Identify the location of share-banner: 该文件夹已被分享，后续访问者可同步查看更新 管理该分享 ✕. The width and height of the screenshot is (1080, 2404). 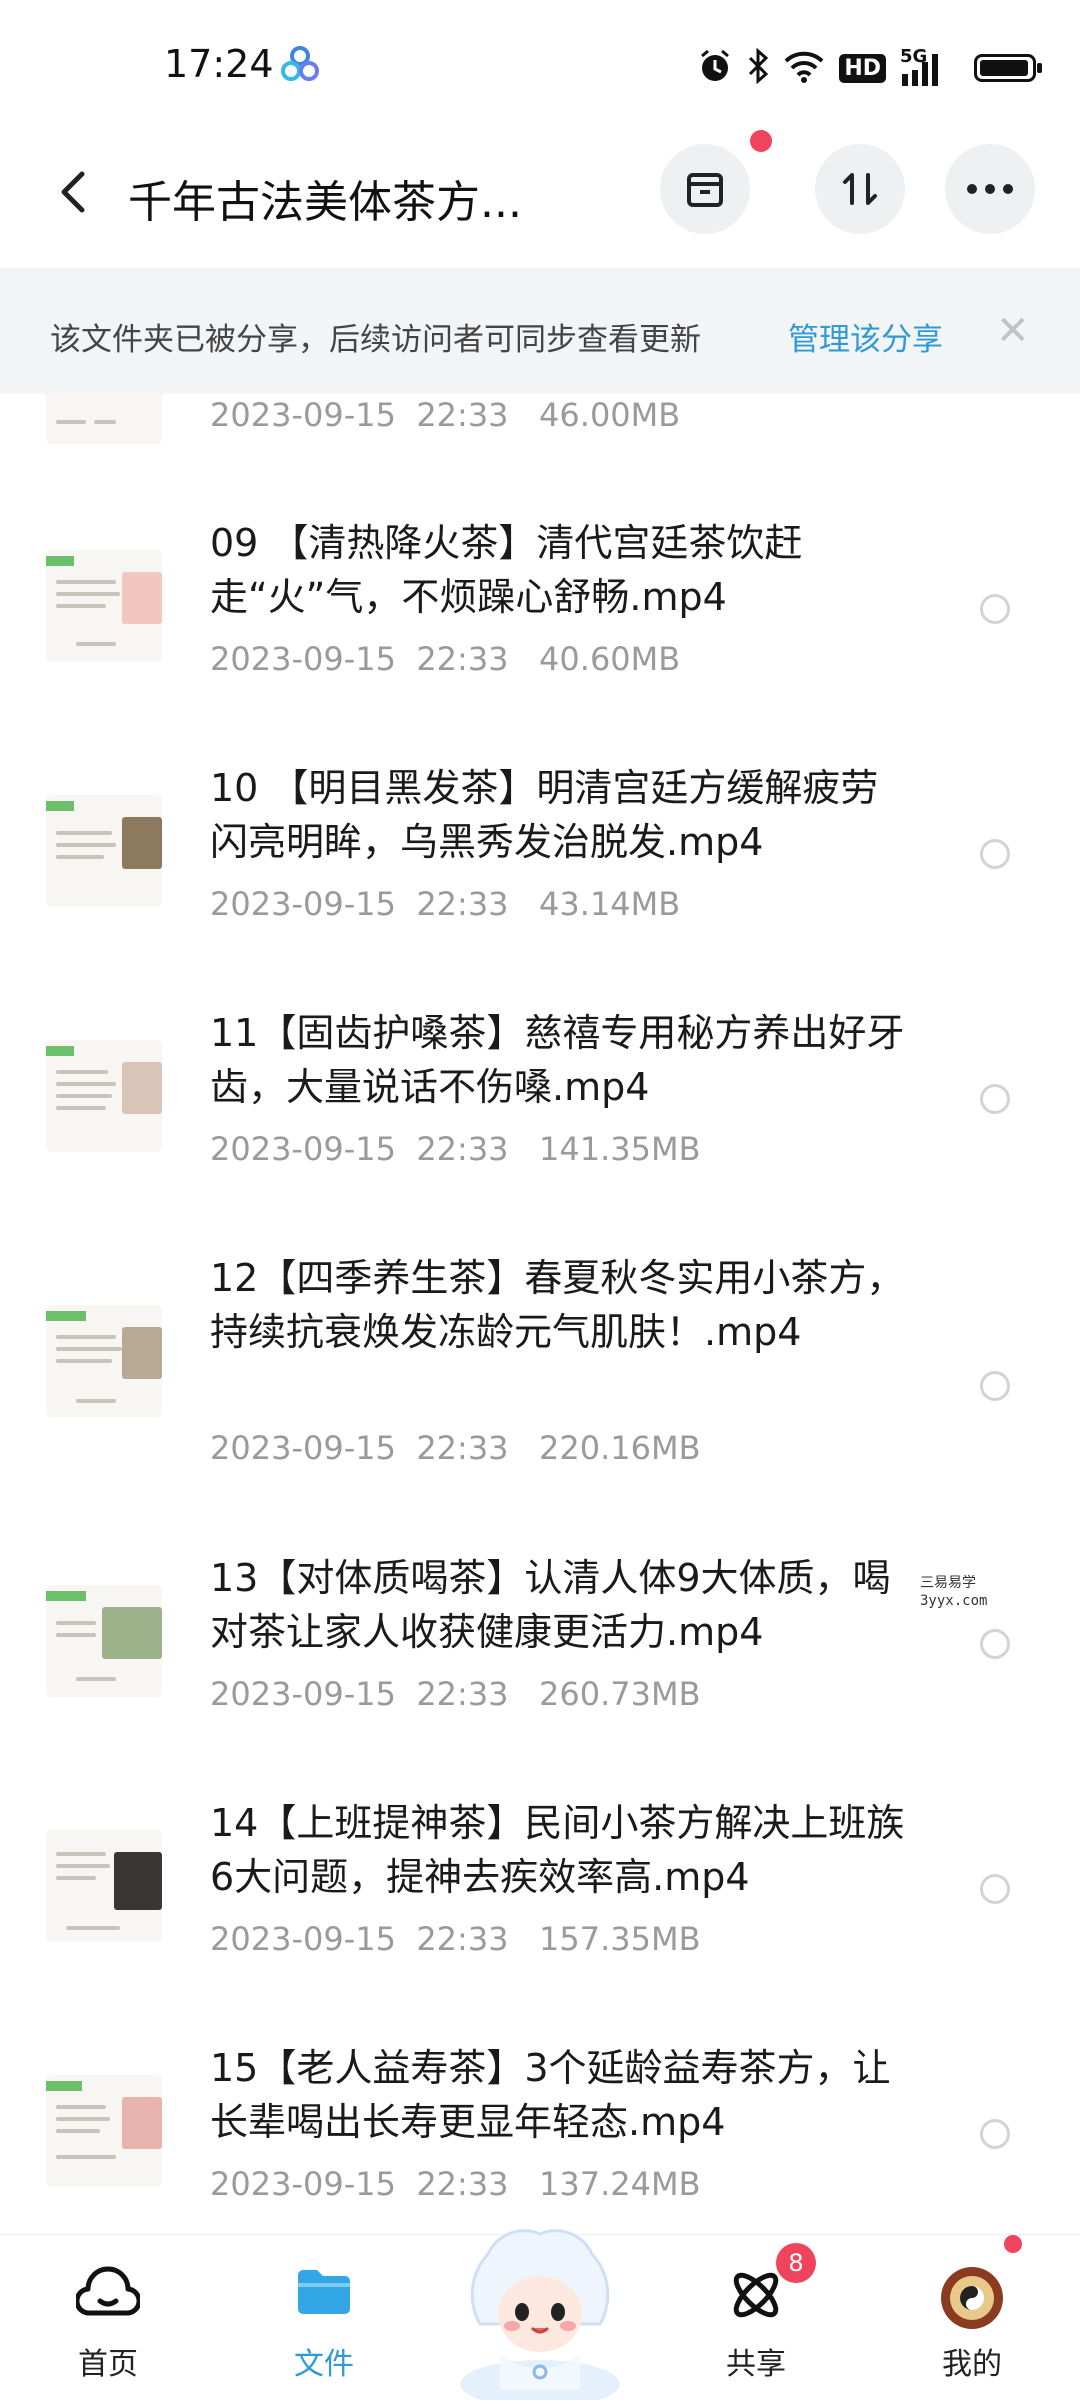
(540, 331).